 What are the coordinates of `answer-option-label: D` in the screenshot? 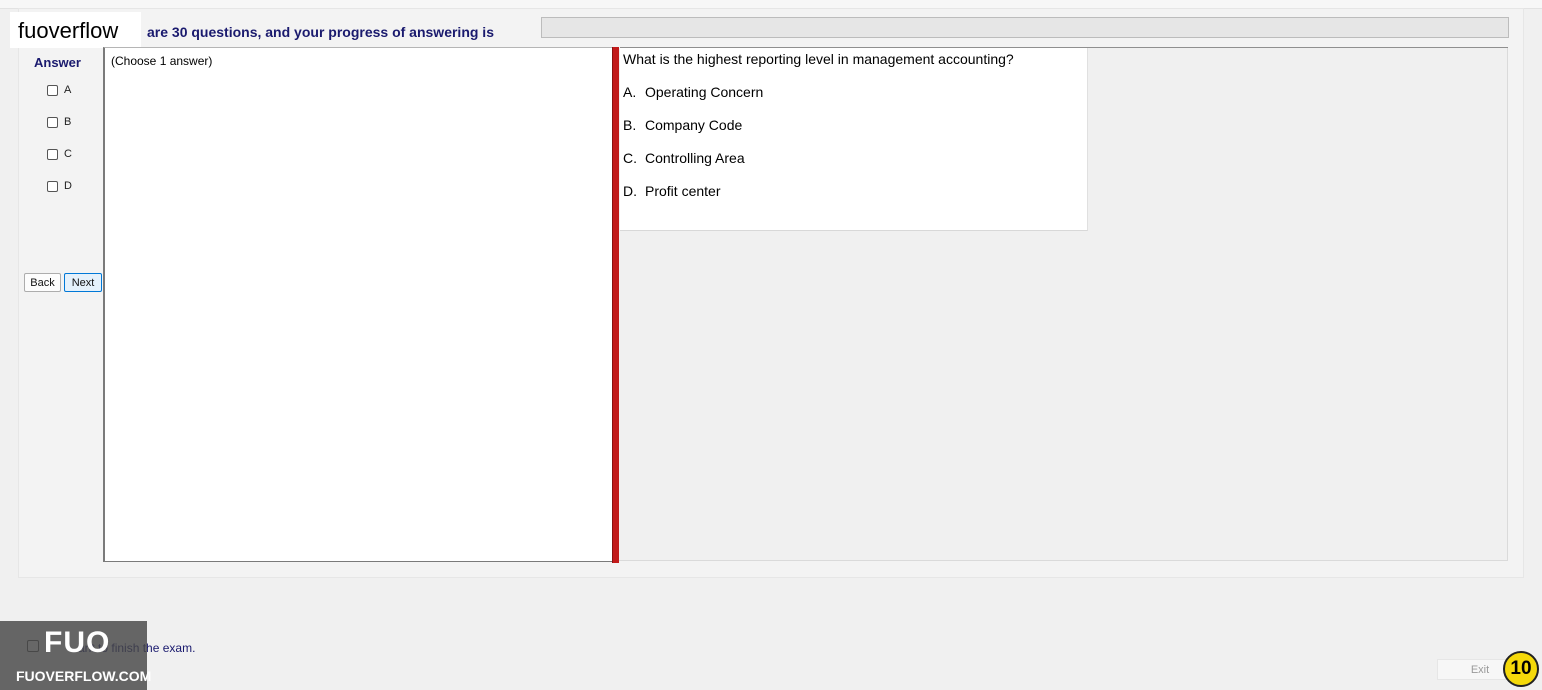 It's located at (68, 186).